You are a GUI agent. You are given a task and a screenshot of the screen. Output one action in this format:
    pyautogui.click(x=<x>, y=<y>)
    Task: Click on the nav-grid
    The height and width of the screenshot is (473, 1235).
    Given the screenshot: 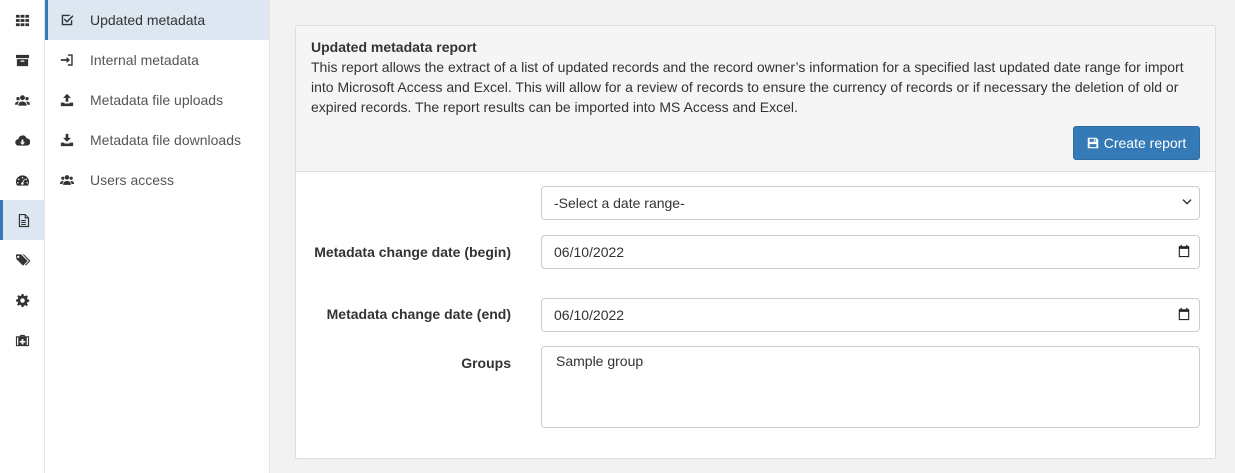 What is the action you would take?
    pyautogui.click(x=22, y=20)
    